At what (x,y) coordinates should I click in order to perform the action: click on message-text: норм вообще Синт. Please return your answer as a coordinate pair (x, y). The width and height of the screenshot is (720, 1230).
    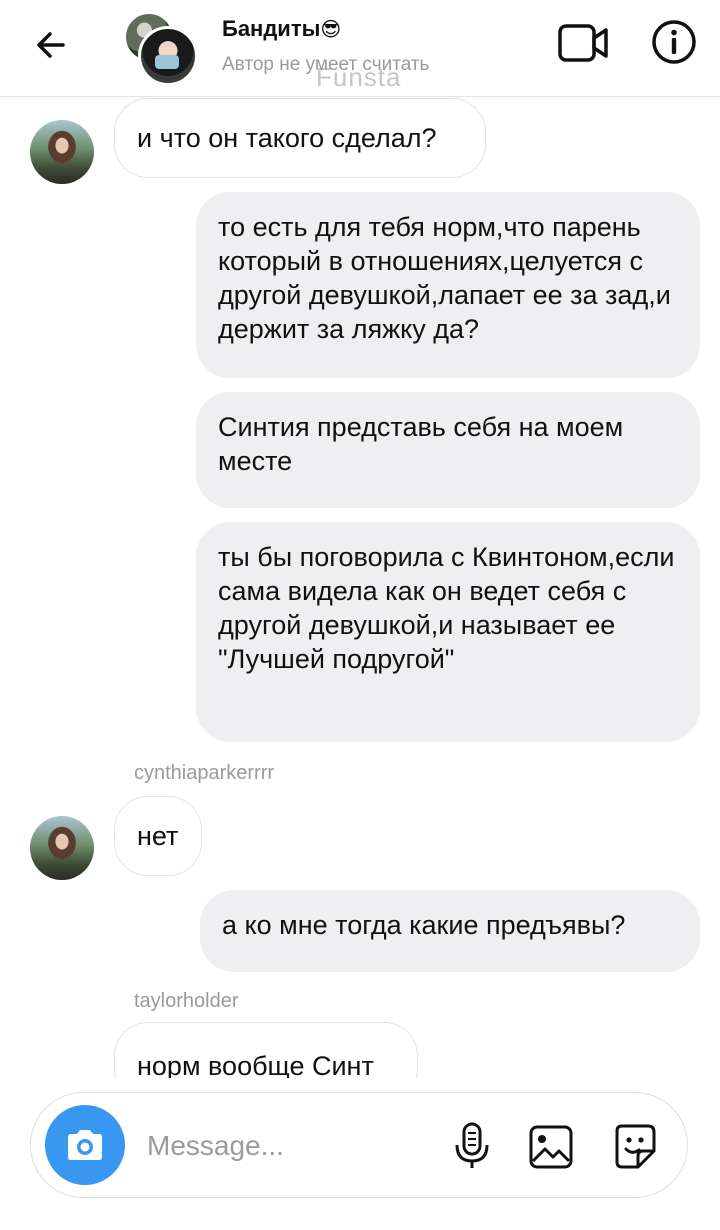
    Looking at the image, I should click on (255, 1064).